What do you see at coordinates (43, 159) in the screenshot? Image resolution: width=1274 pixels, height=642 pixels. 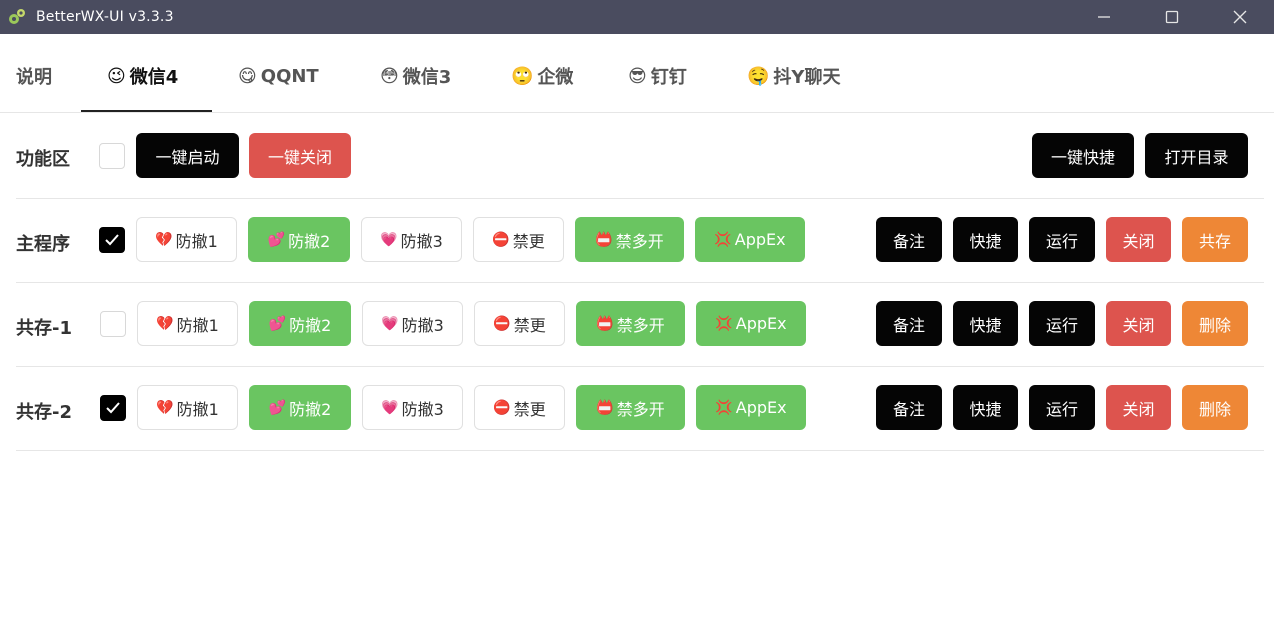 I see `function-area-label: 功能区` at bounding box center [43, 159].